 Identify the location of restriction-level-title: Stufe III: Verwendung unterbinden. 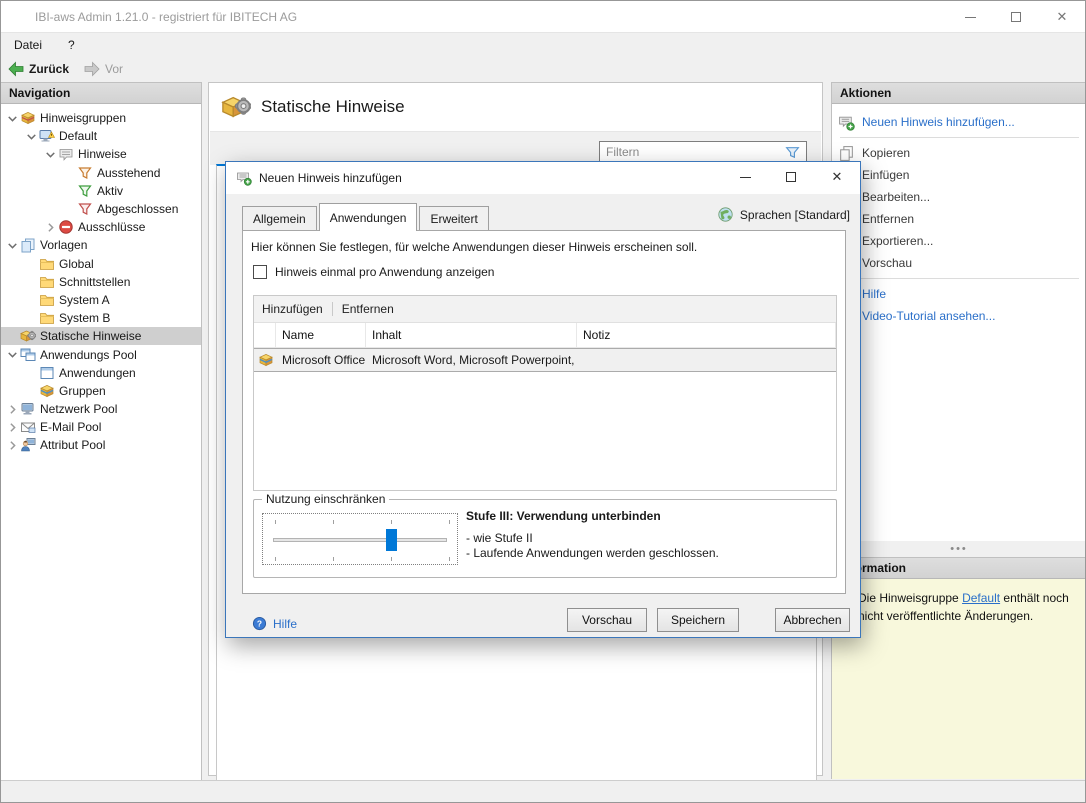
(563, 516).